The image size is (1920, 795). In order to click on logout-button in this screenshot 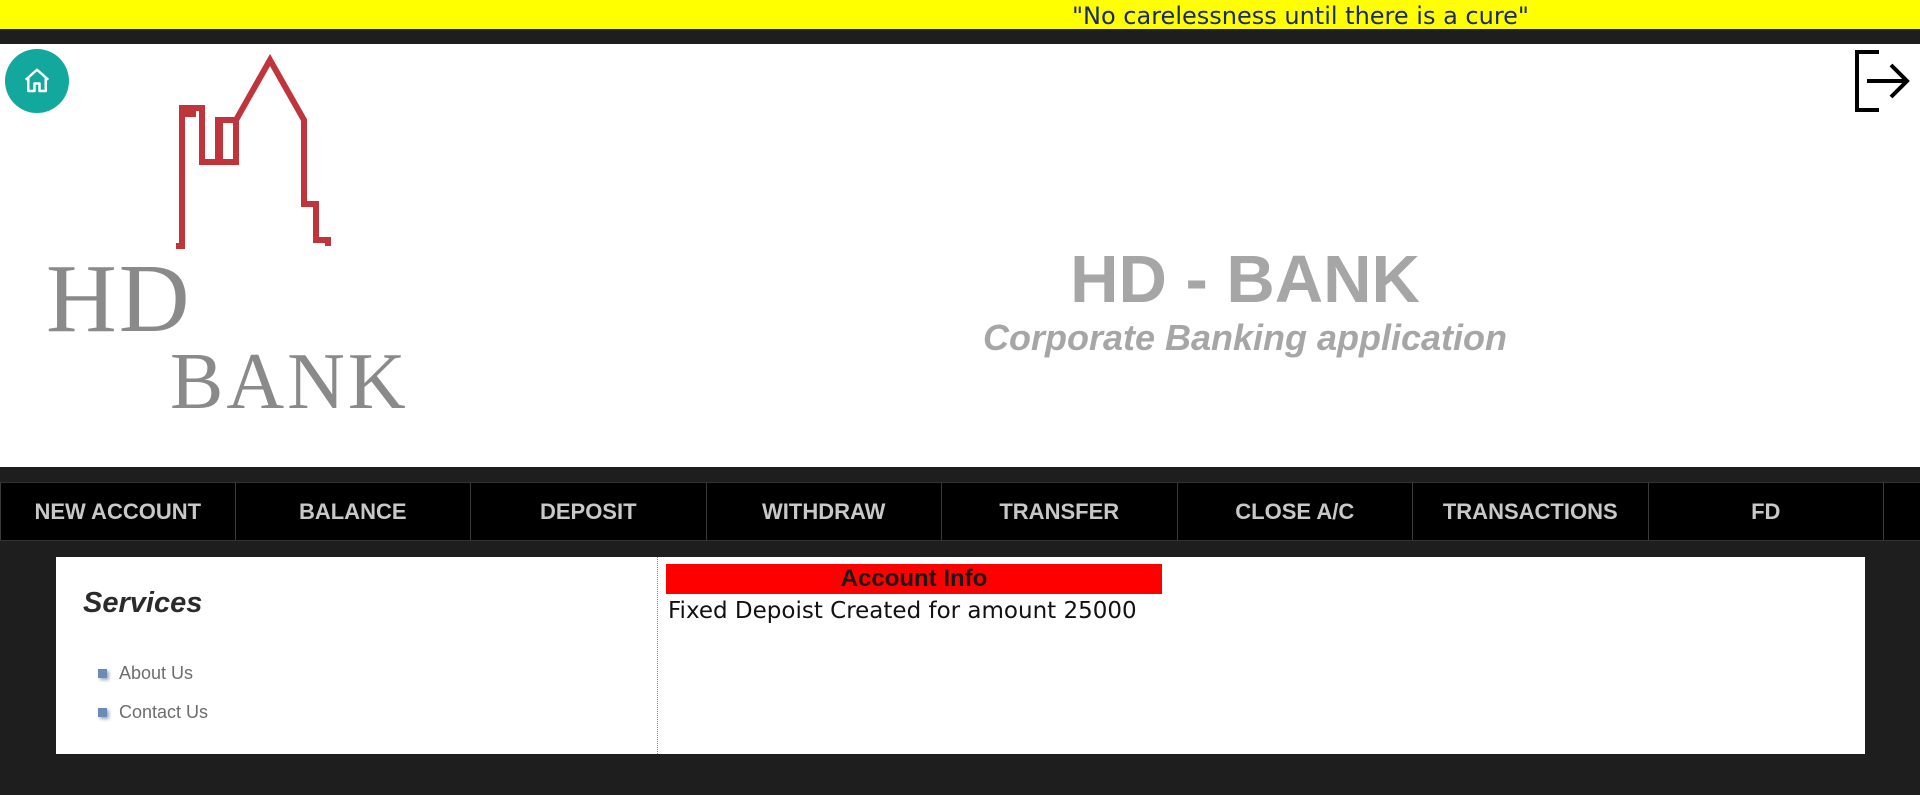, I will do `click(1882, 81)`.